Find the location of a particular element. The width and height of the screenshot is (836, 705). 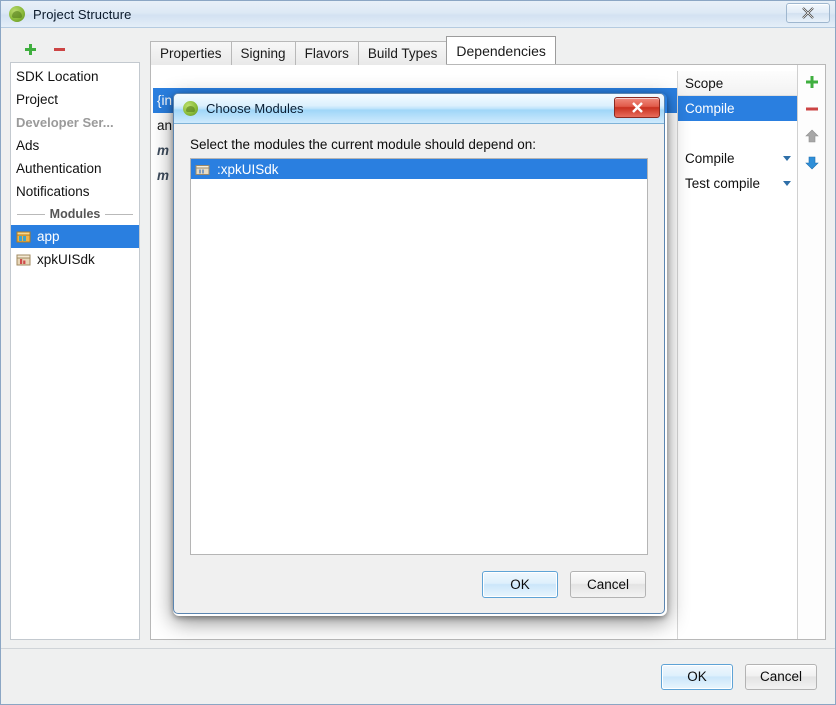

sidebar-item-authentication: Authentication is located at coordinates (75, 168).